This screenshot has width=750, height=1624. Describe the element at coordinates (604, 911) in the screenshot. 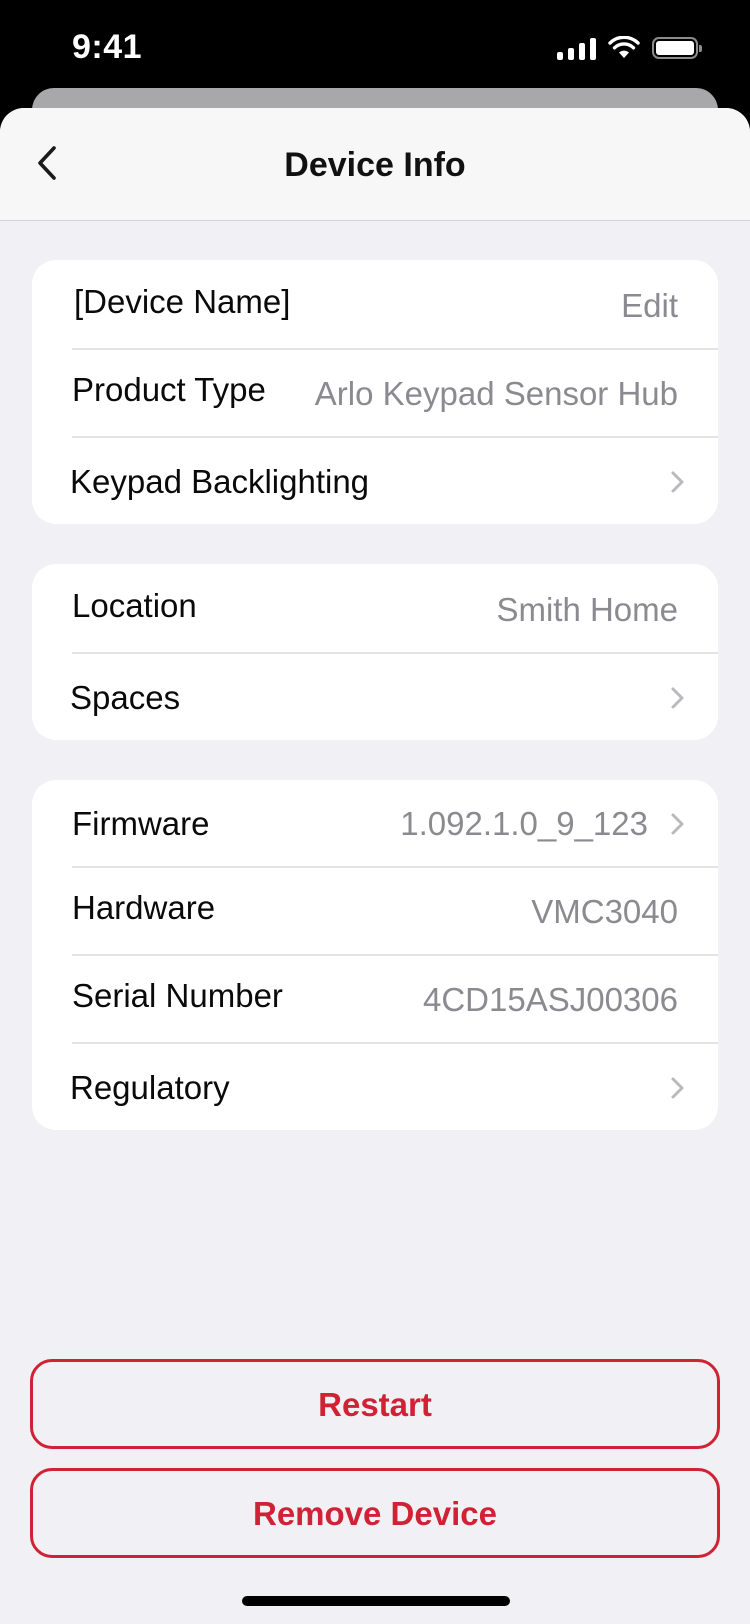

I see `hardware-value: VMC3040` at that location.